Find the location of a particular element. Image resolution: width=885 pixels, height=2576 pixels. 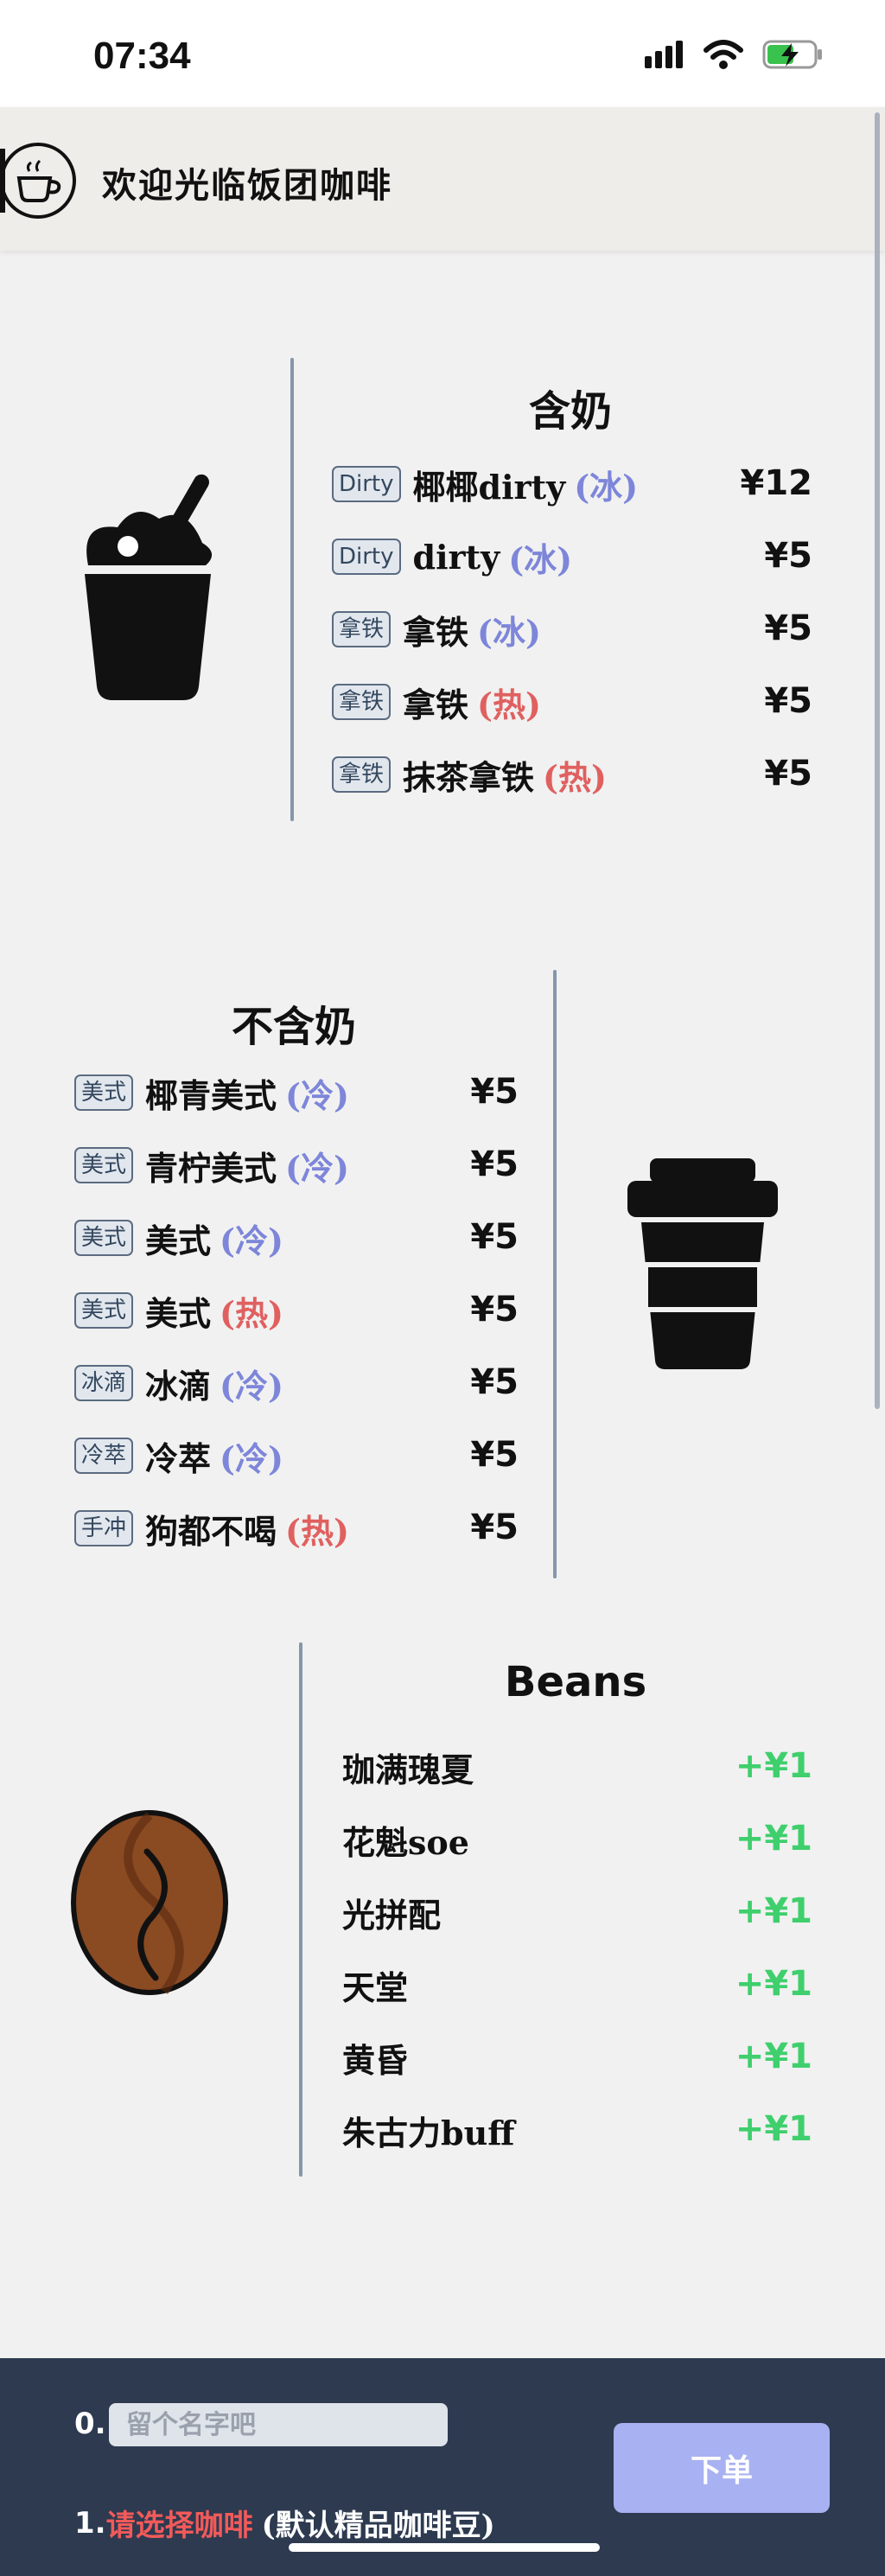

step0-label: 0. is located at coordinates (90, 2424).